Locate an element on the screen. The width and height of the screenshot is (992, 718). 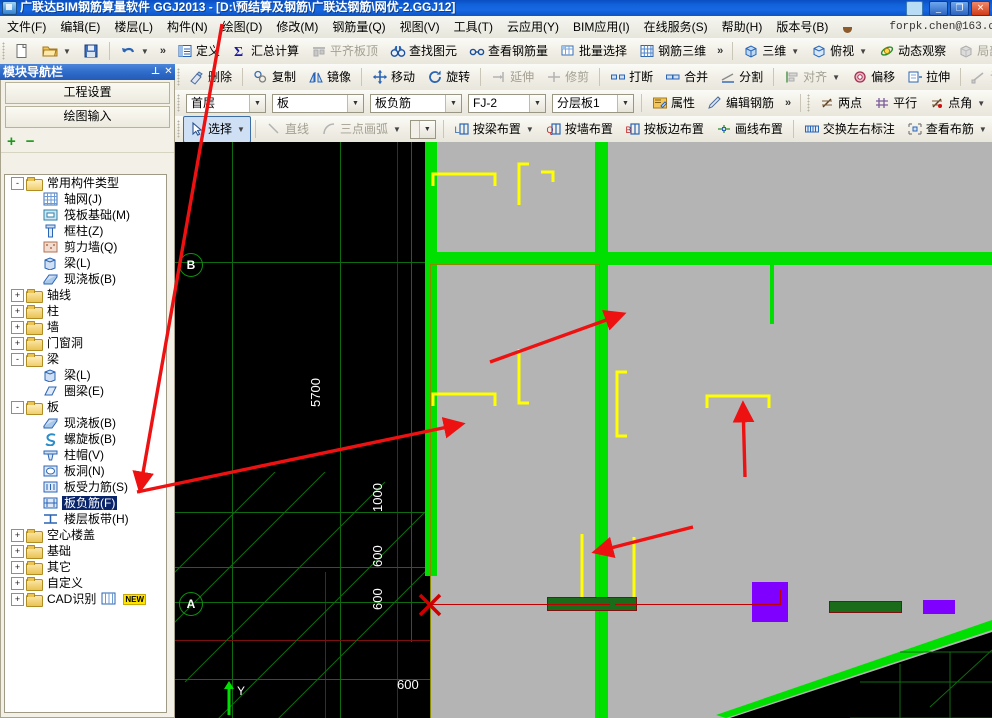
toolbar3-overflow-icon: » is located at coordinates (788, 103).